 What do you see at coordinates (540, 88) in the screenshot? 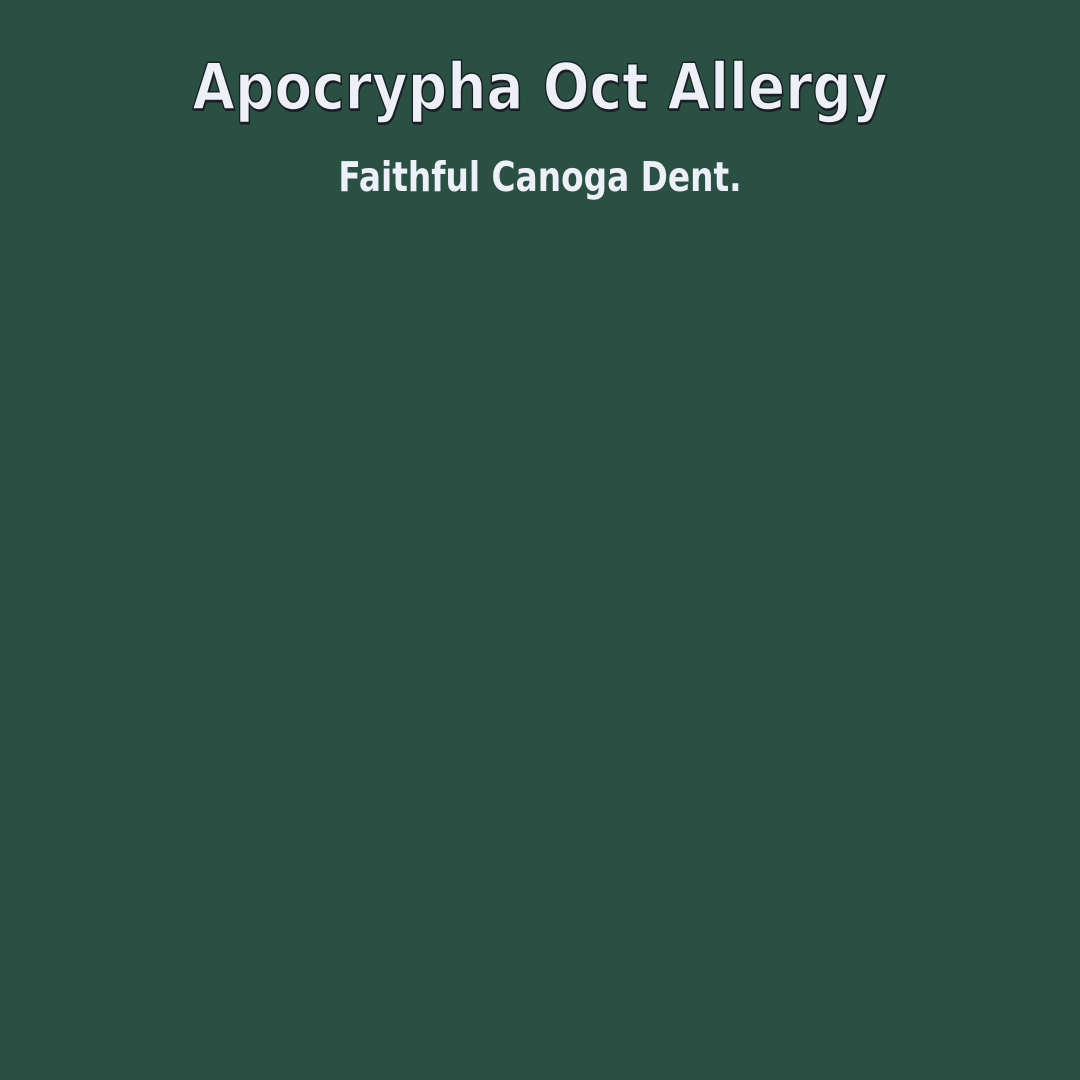
I see `page-title: Apocrypha Oct Allergy` at bounding box center [540, 88].